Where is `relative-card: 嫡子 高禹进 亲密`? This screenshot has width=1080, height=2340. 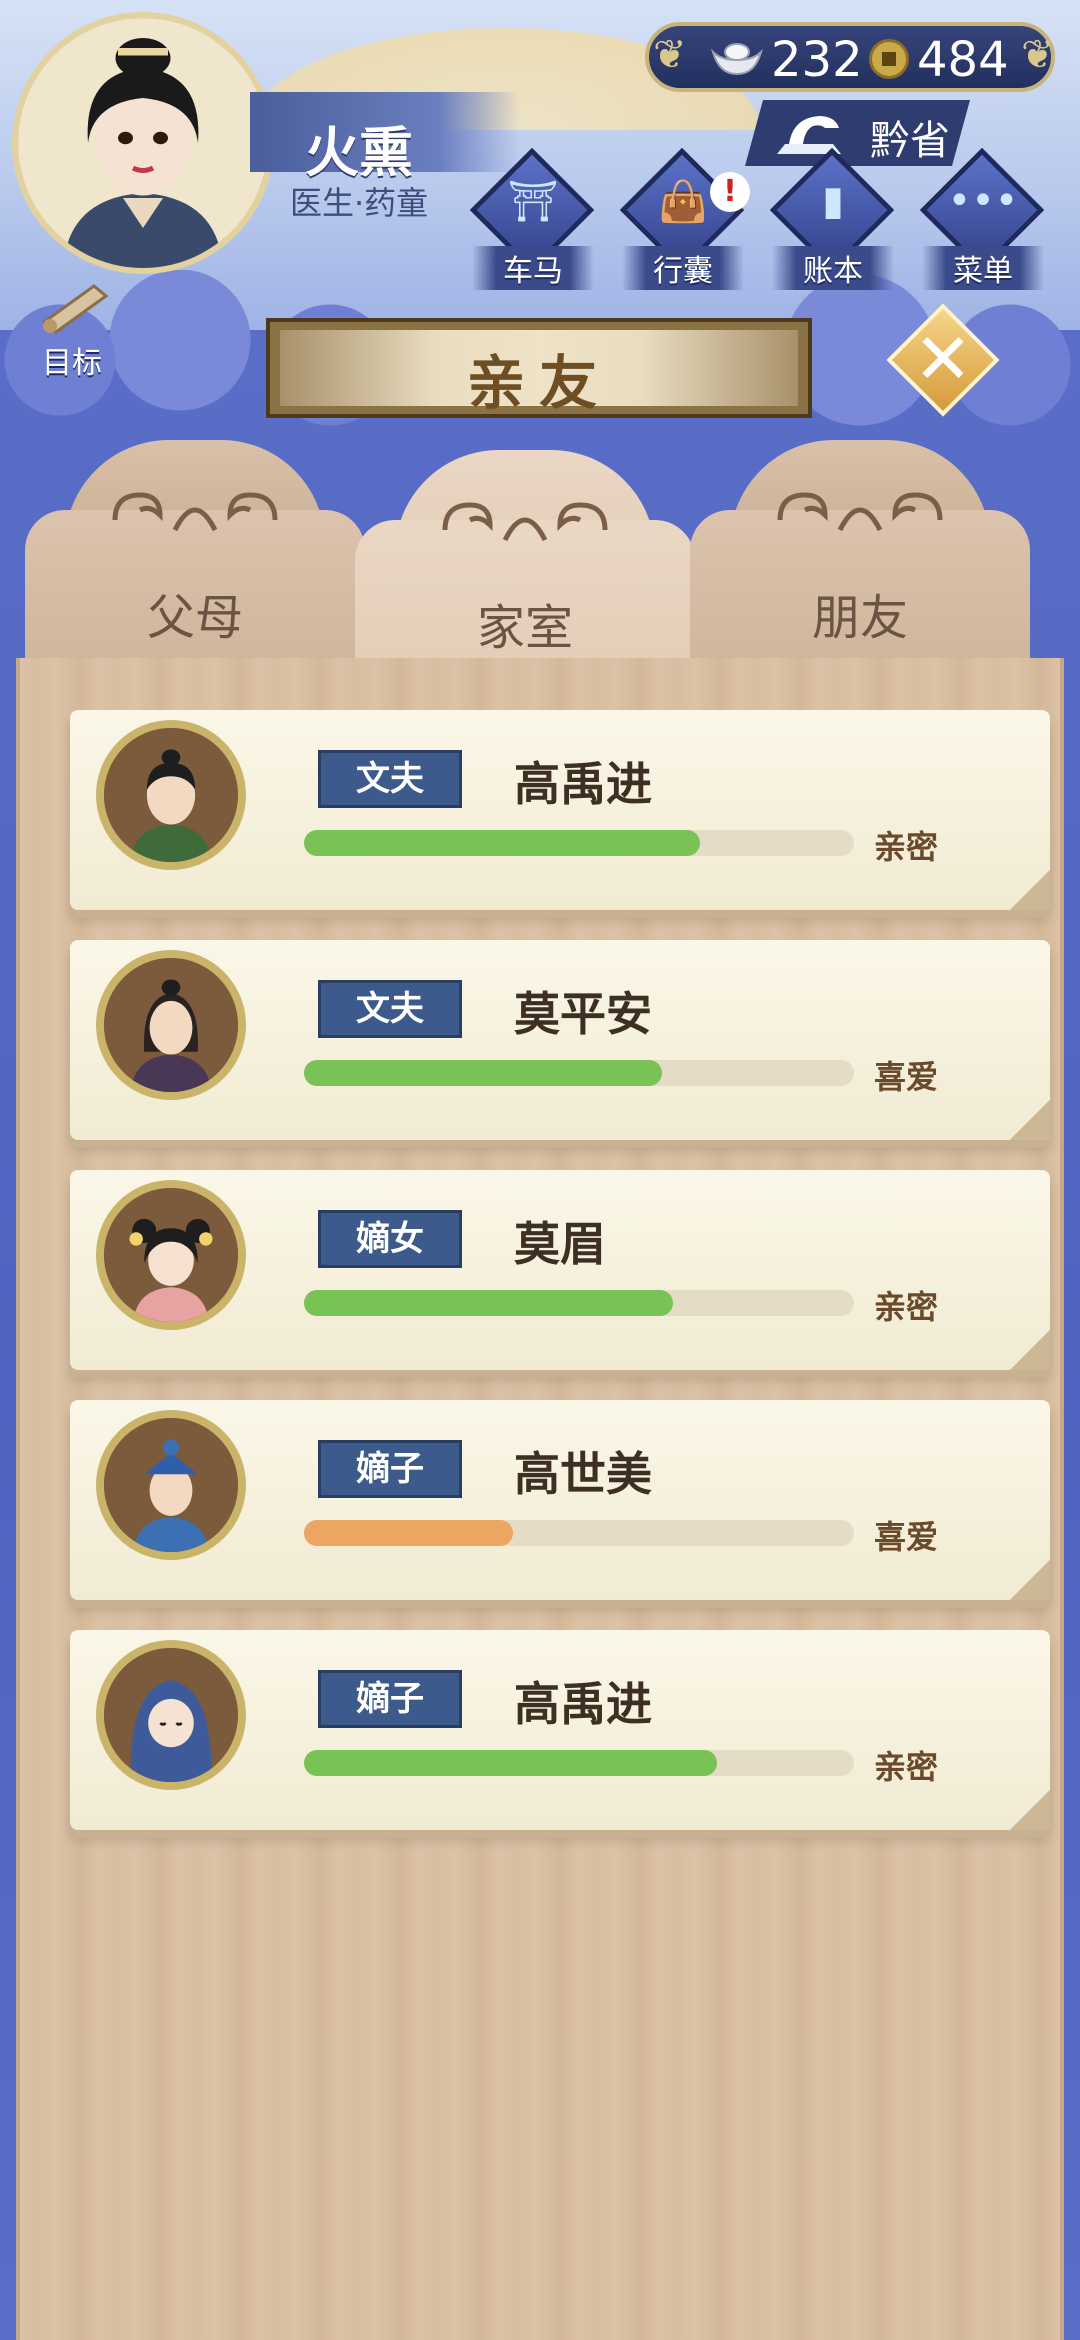 relative-card: 嫡子 高禹进 亲密 is located at coordinates (560, 1730).